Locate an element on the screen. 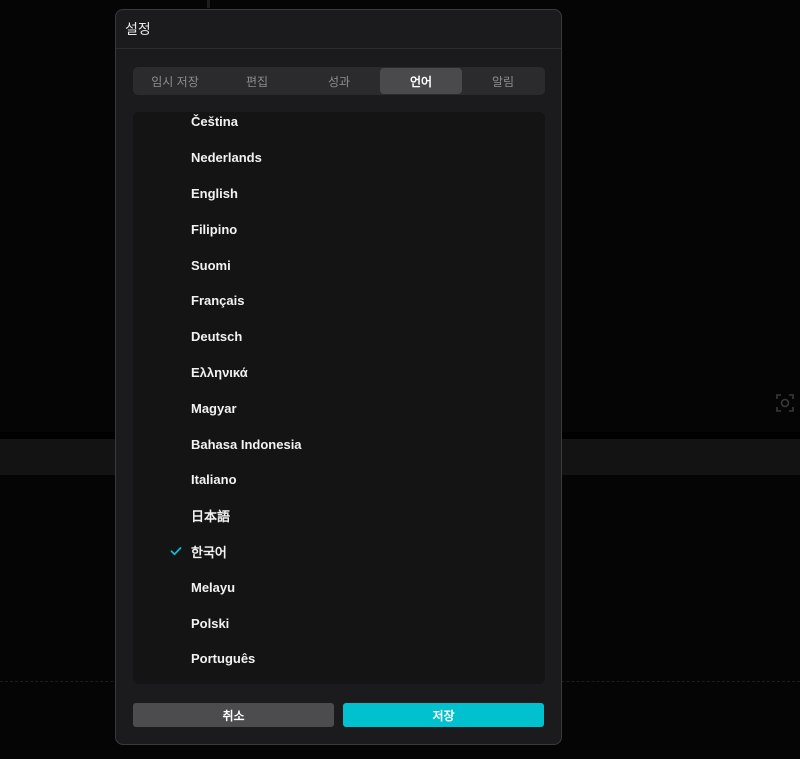  language-label: Ελληνικά is located at coordinates (219, 372).